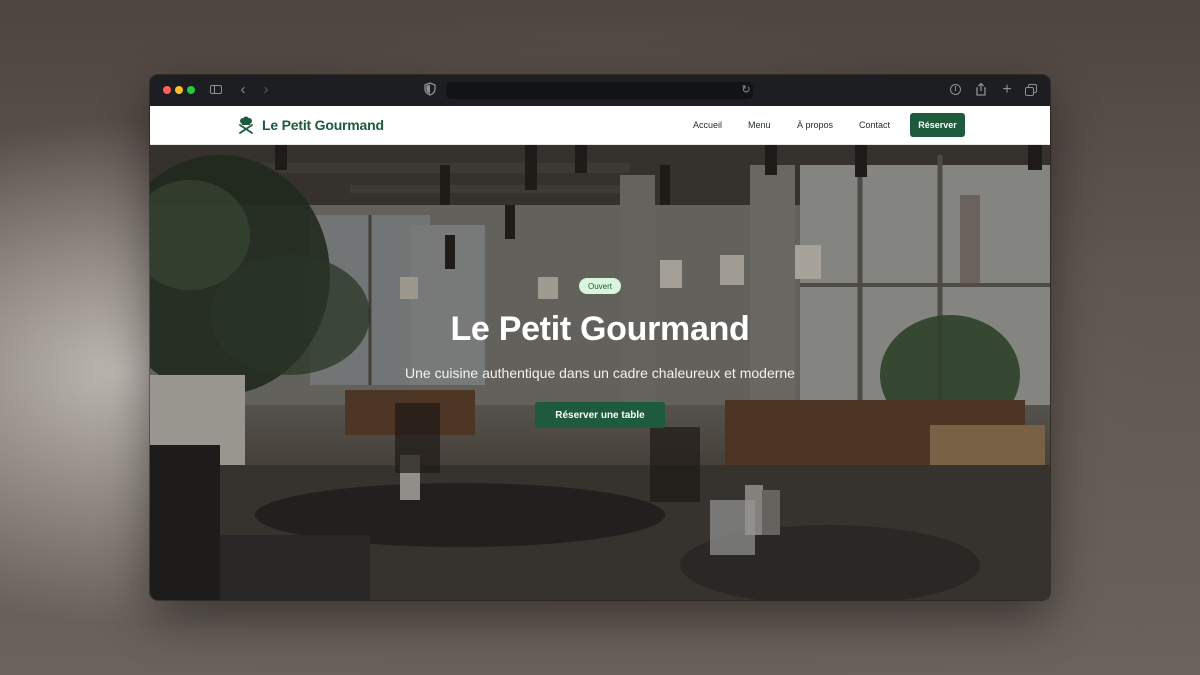 Image resolution: width=1200 pixels, height=675 pixels. I want to click on reload-icon: ↻, so click(746, 90).